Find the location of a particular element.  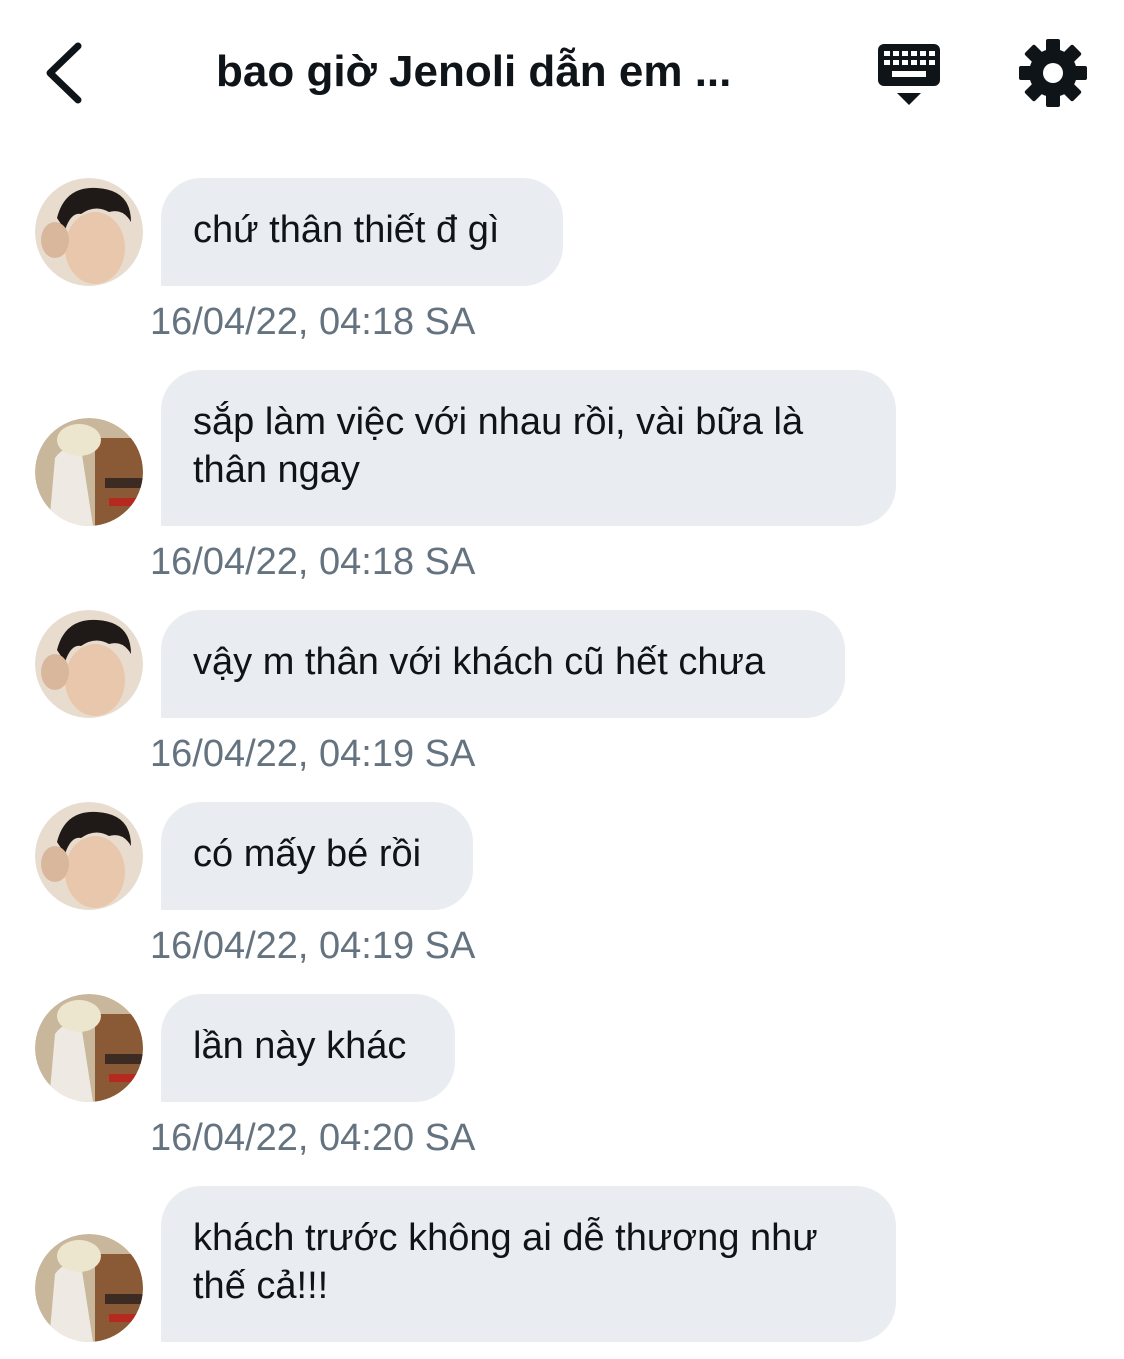

message-bubble: có mấy bé rồi is located at coordinates (317, 856).